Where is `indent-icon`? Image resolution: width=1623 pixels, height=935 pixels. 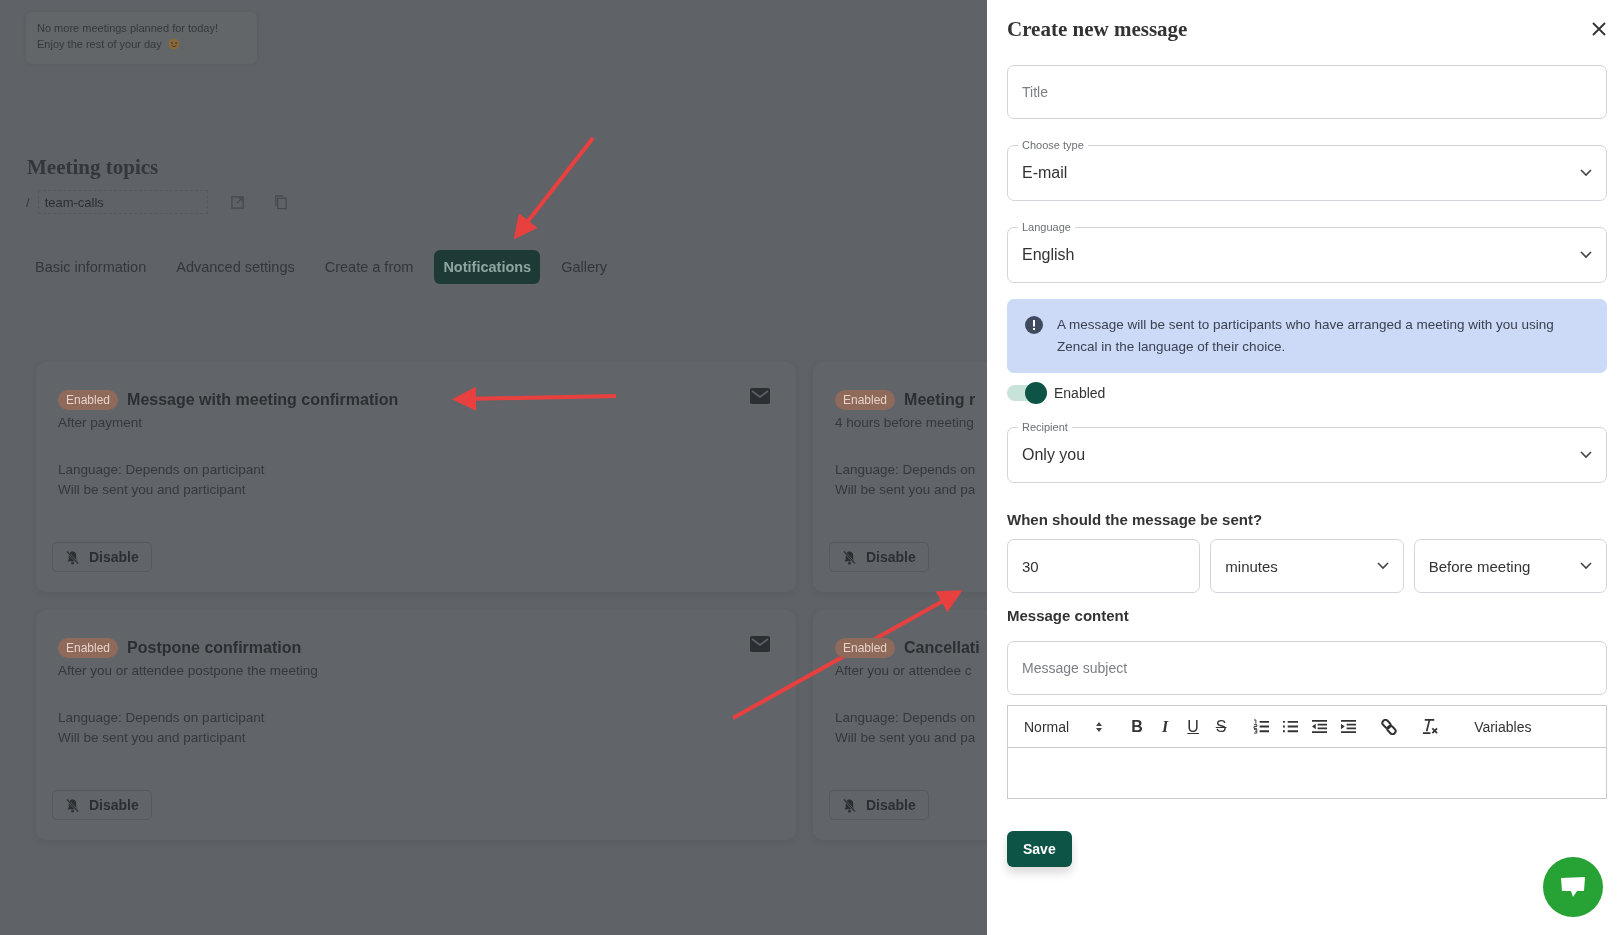
indent-icon is located at coordinates (1349, 726).